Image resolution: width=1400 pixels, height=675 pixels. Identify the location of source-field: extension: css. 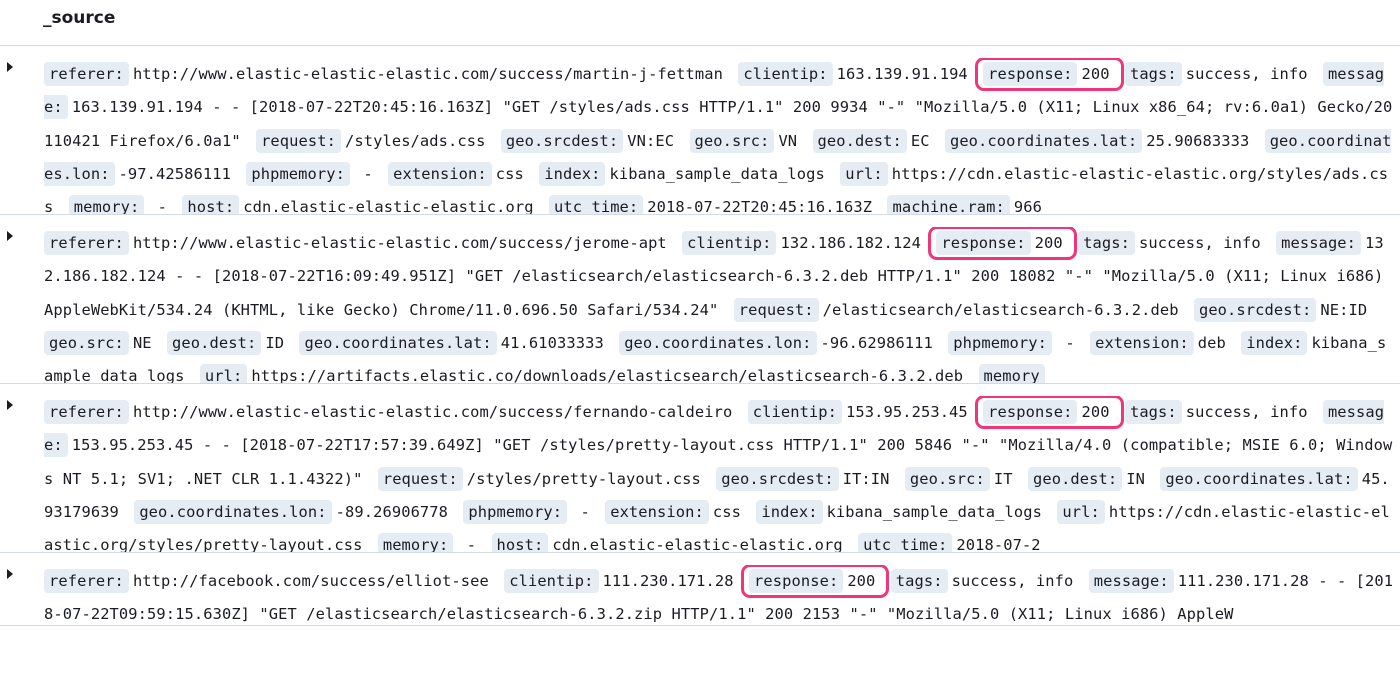
(676, 511).